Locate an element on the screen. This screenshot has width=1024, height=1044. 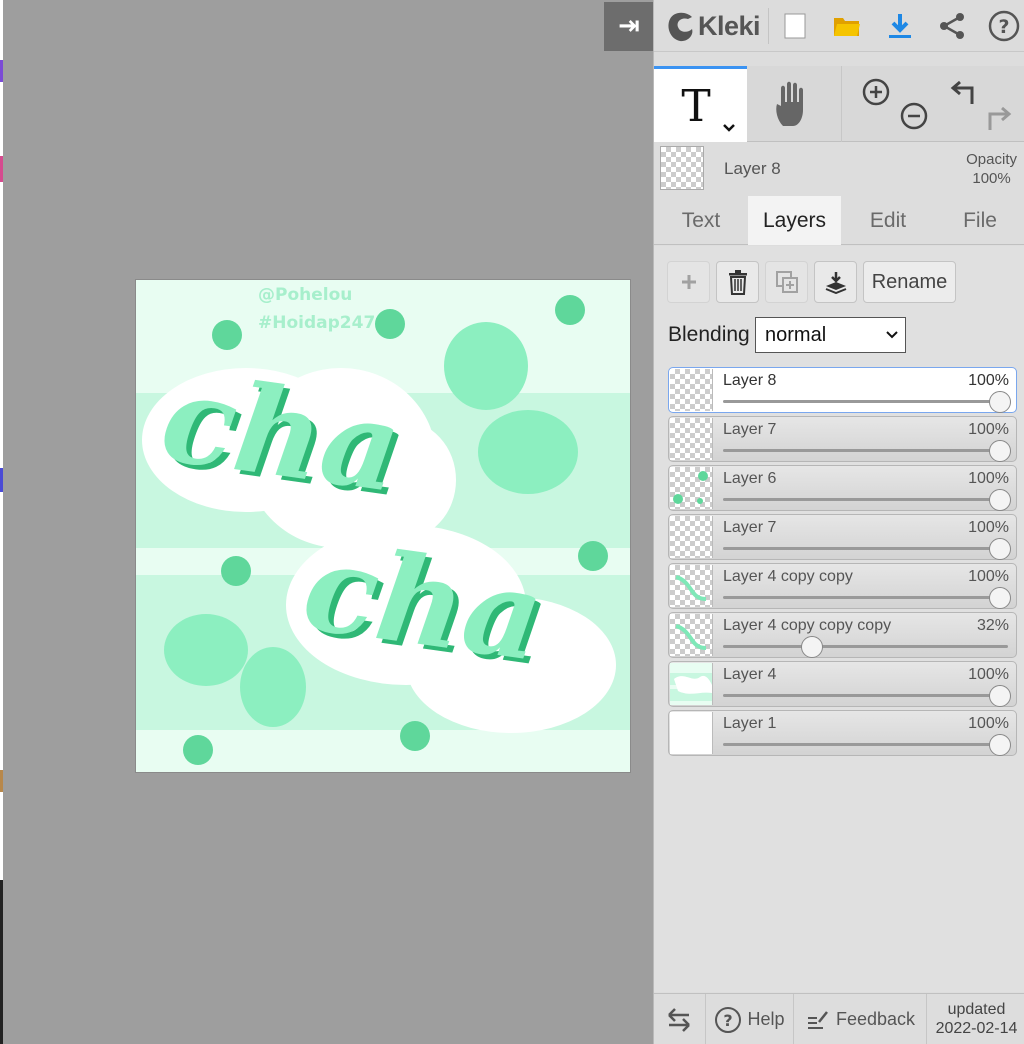
blending-value: normal is located at coordinates (796, 335).